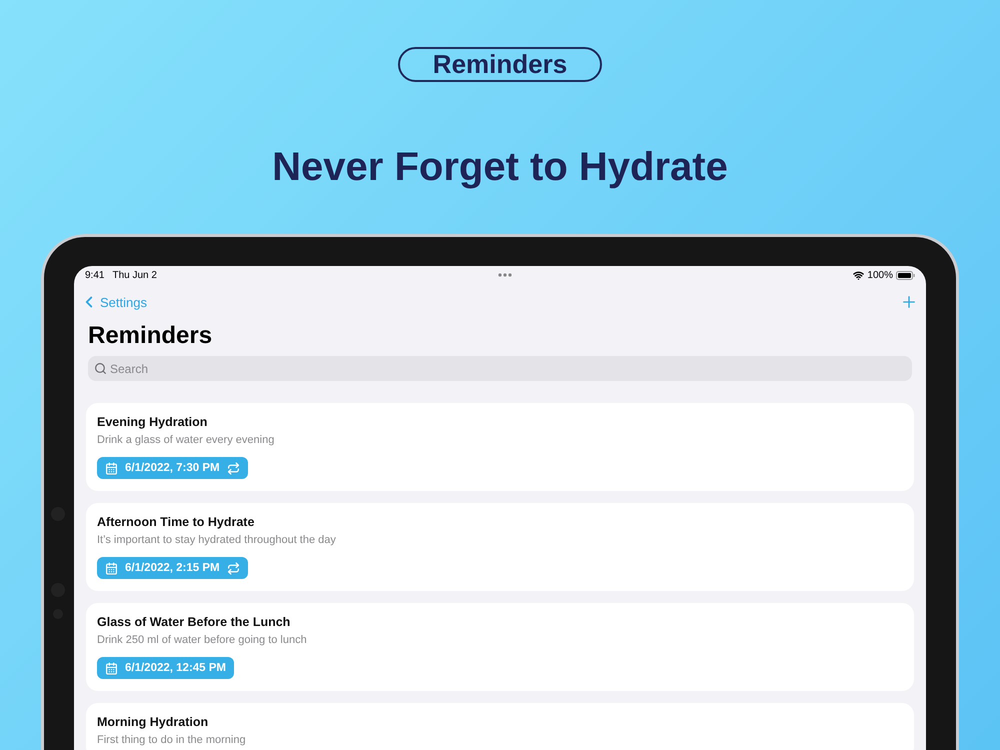  Describe the element at coordinates (500, 547) in the screenshot. I see `reminder-card: Afternoon Time to Hydrate It’s important to stay hydrated throughout the day 6/1/2022, 2:15 PM` at that location.